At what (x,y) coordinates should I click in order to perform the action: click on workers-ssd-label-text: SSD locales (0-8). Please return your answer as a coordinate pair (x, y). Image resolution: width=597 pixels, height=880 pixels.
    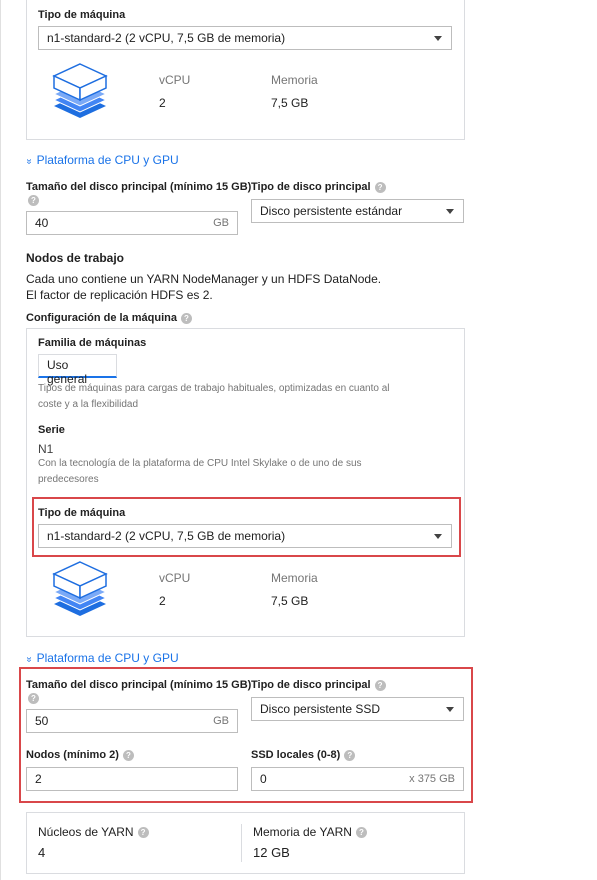
    Looking at the image, I should click on (296, 755).